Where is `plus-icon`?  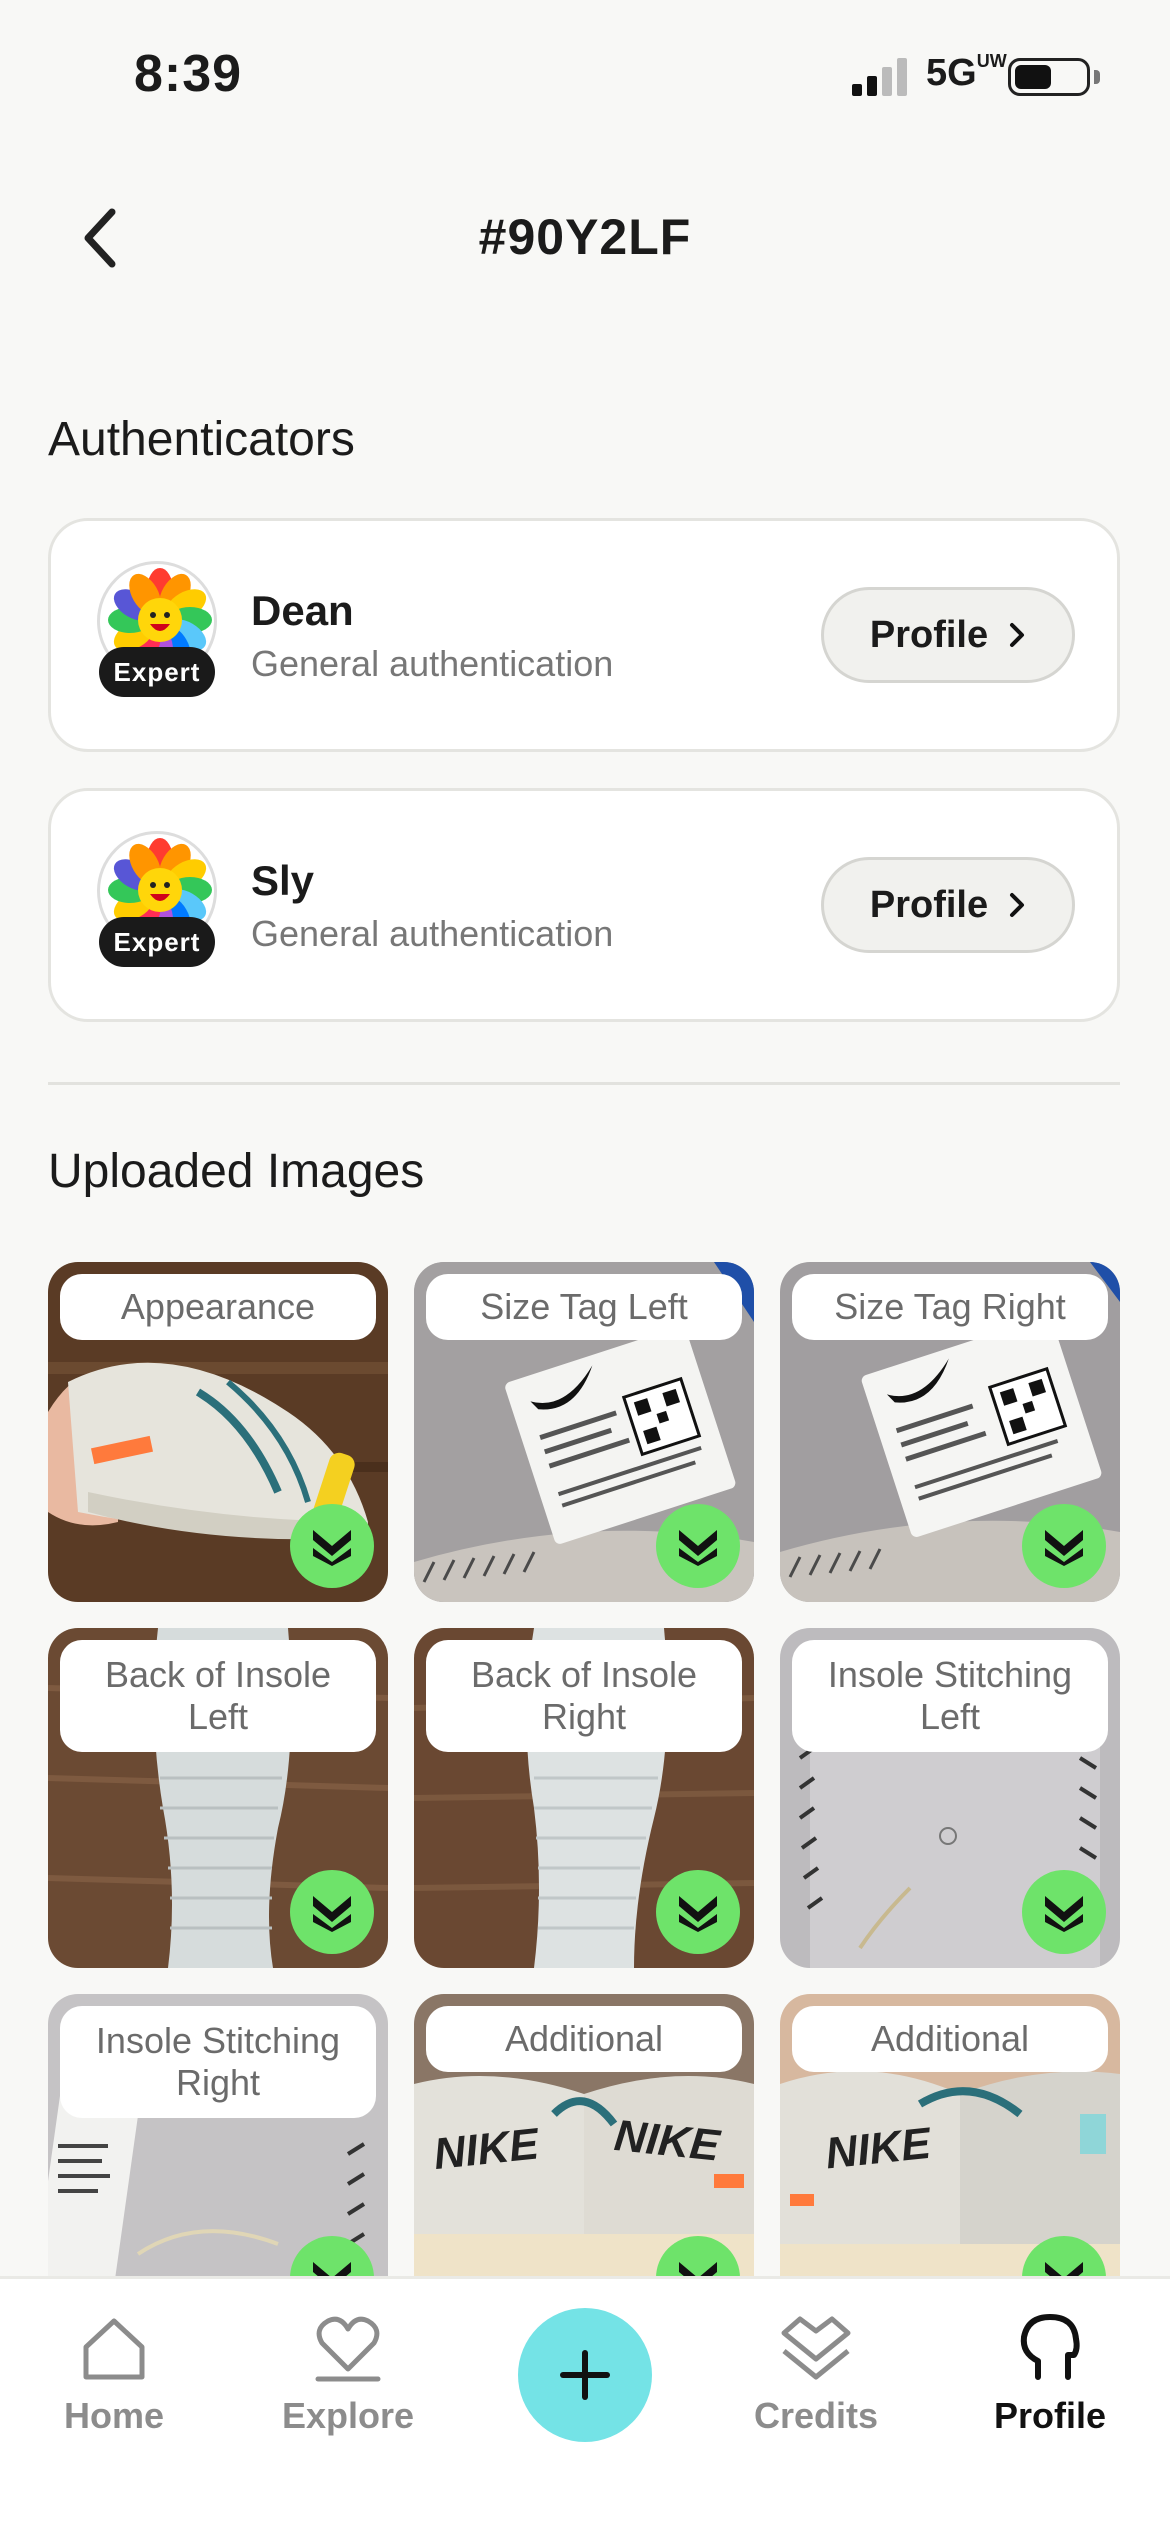
plus-icon is located at coordinates (585, 2375).